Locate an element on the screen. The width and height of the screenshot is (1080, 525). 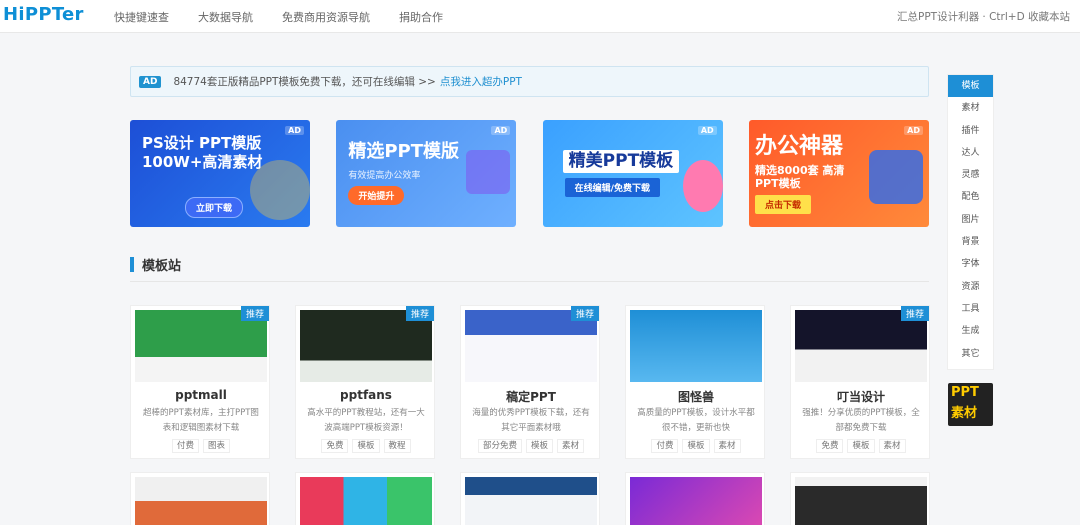
promo-card-ps: AD PS设计 PPT模版 100W+高清素材 立即下载 is located at coordinates (220, 173).